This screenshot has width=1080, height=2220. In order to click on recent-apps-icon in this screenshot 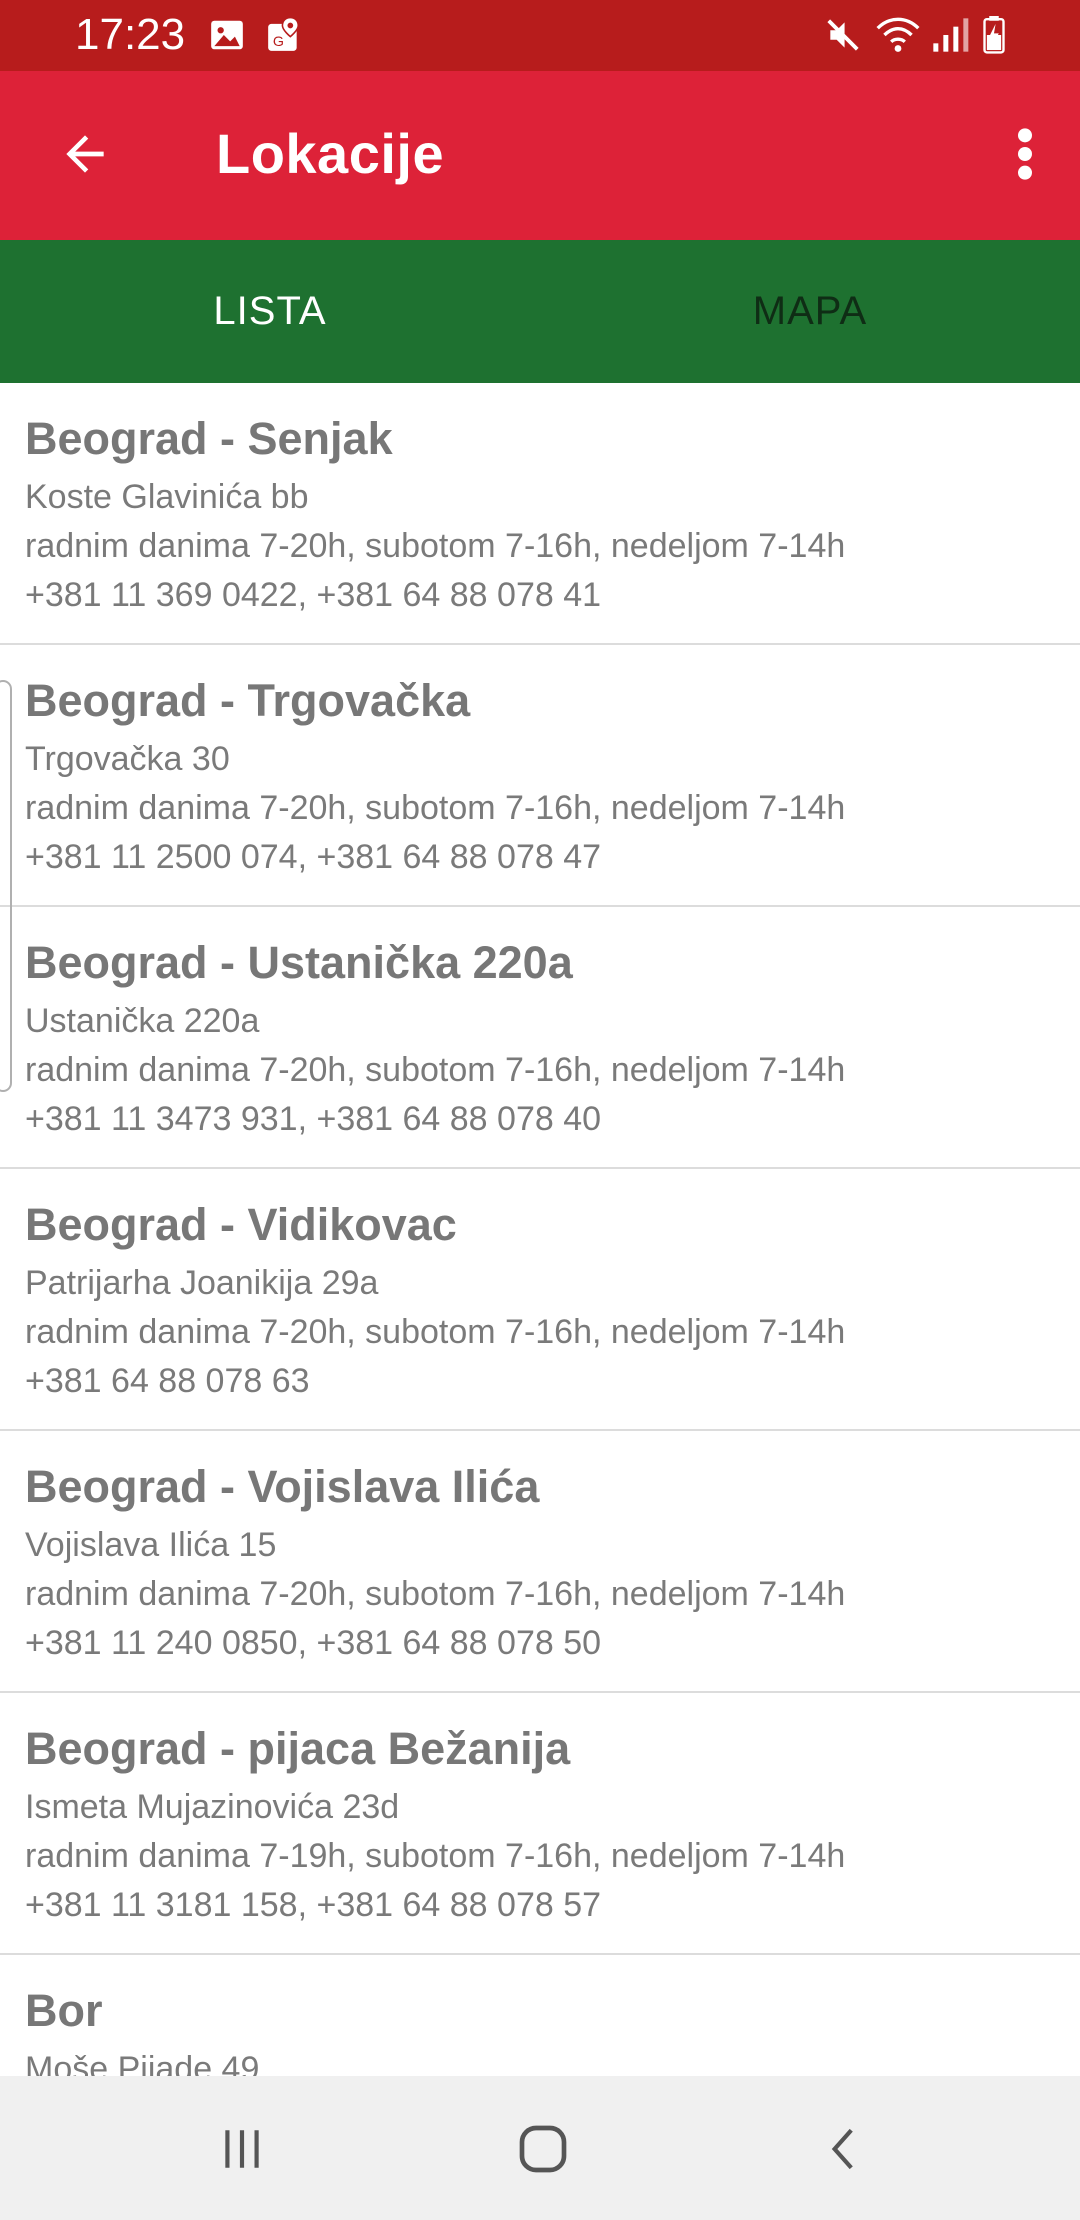, I will do `click(242, 2151)`.